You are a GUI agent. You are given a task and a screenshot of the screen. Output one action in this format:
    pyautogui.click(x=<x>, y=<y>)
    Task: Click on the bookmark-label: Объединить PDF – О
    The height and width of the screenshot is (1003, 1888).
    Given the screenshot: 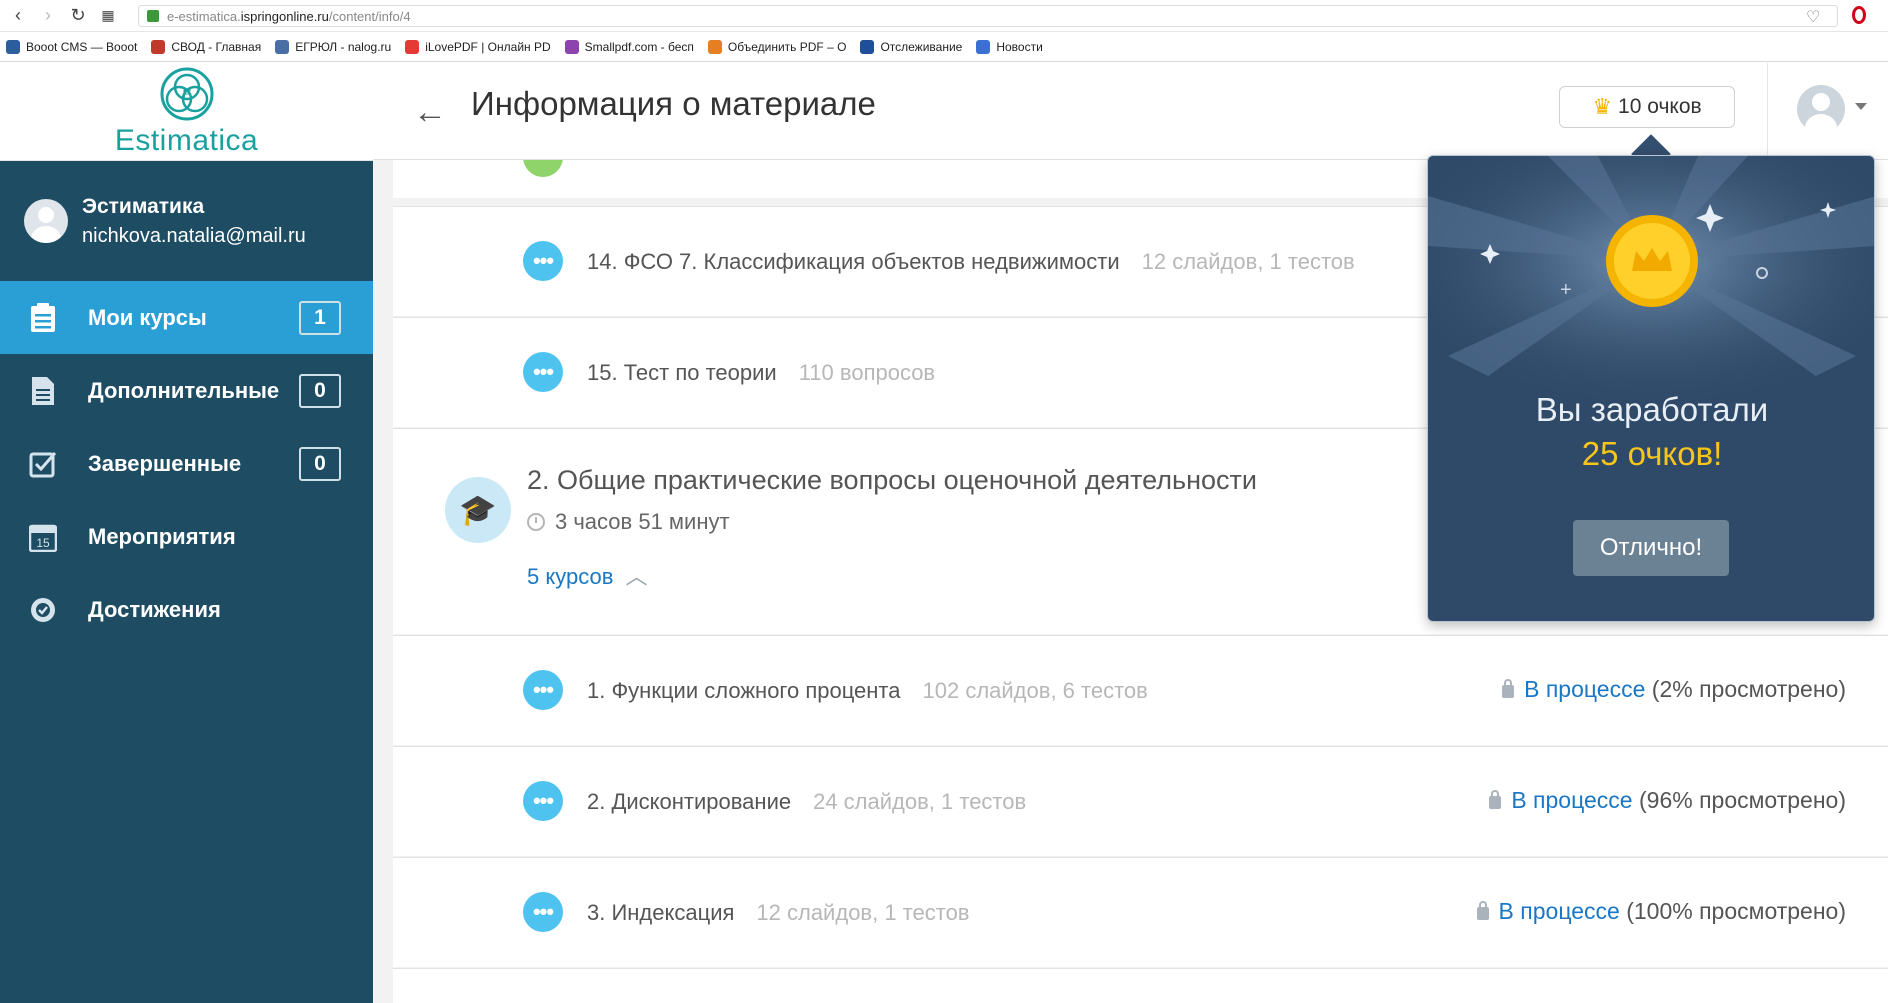 What is the action you would take?
    pyautogui.click(x=787, y=46)
    